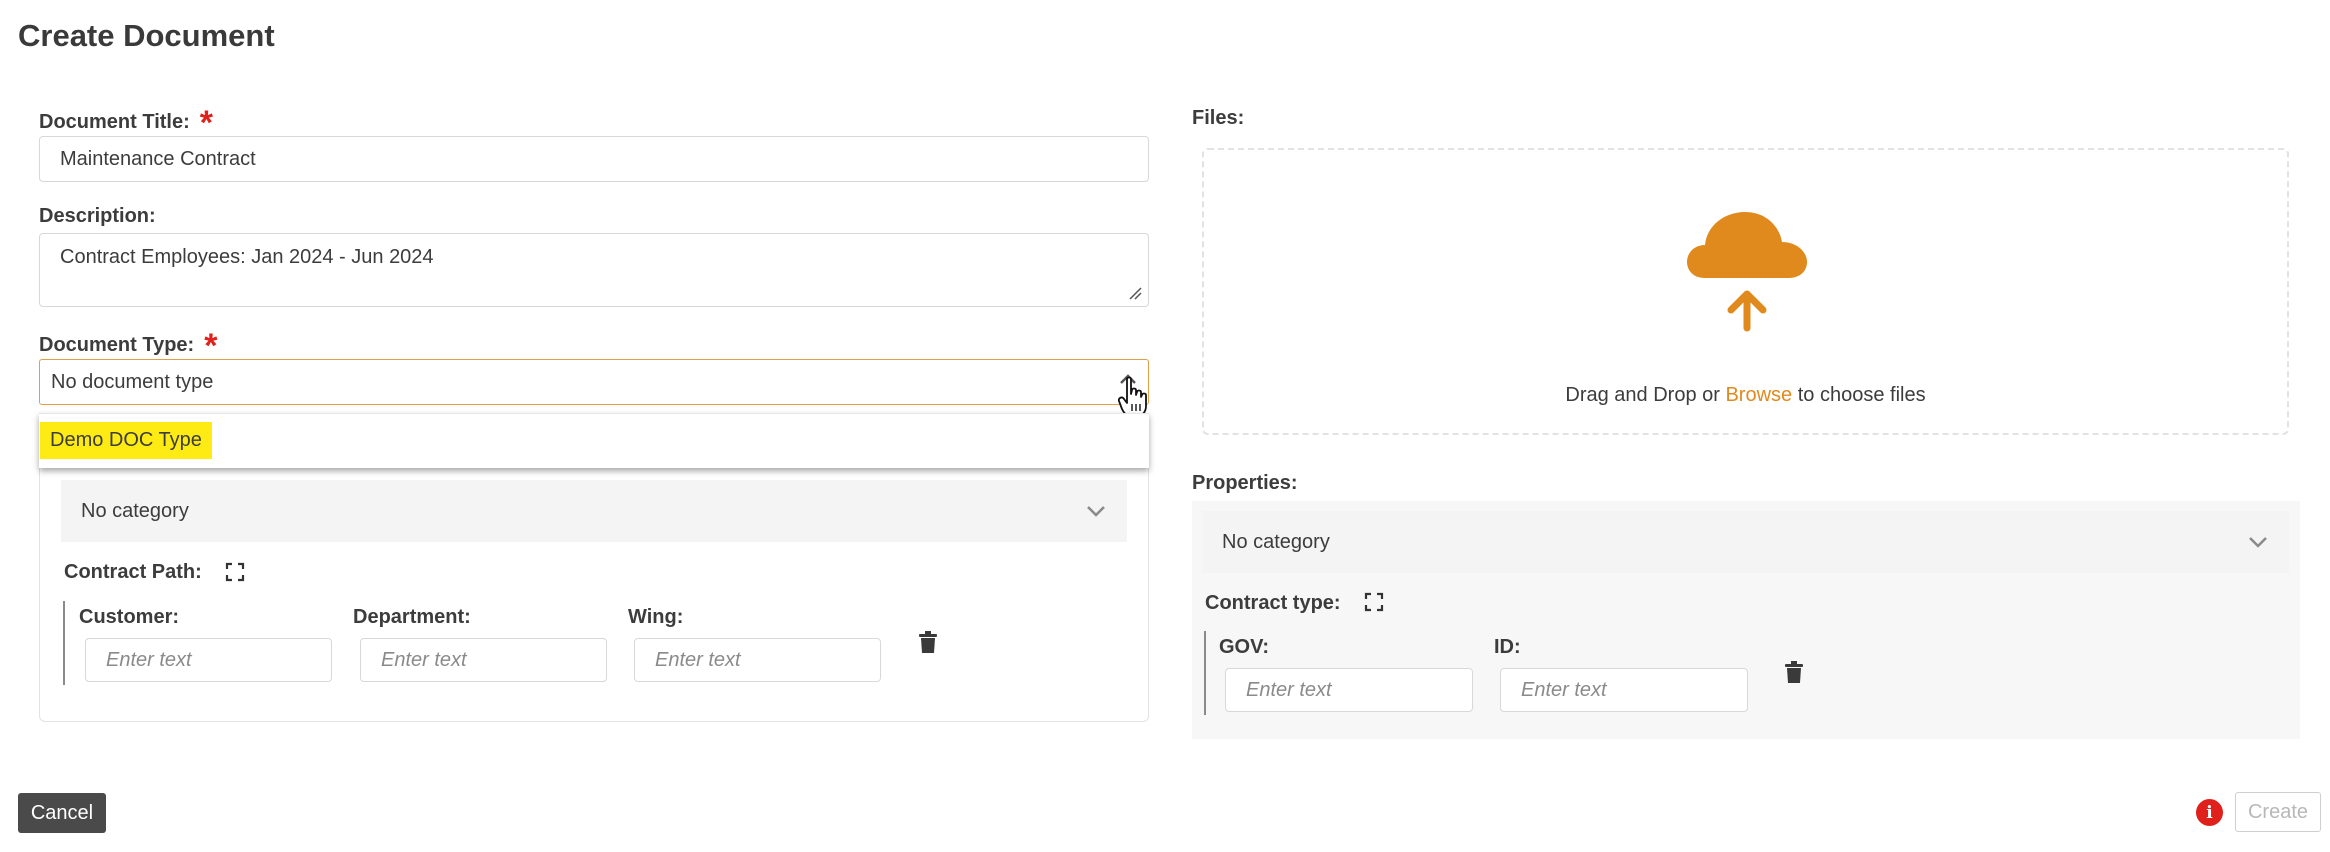 The width and height of the screenshot is (2330, 852). Describe the element at coordinates (594, 159) in the screenshot. I see `document-title-input: Maintenance Contract` at that location.